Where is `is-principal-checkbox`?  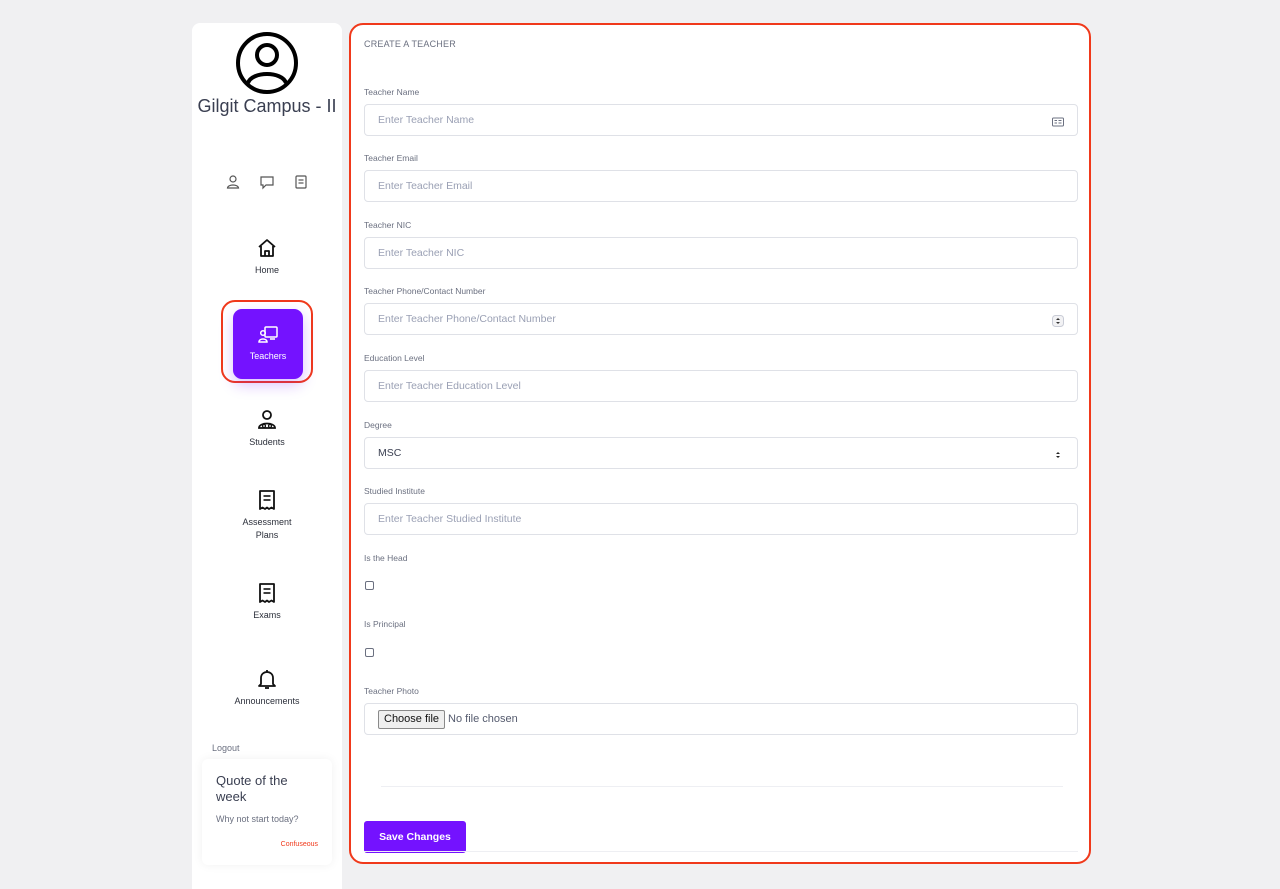
is-principal-checkbox is located at coordinates (369, 652).